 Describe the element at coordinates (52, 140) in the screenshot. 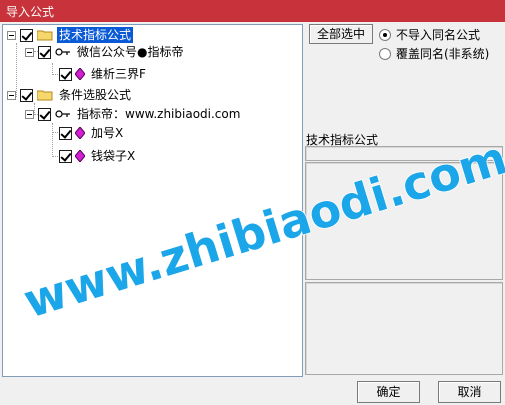

I see `tree-connector` at that location.